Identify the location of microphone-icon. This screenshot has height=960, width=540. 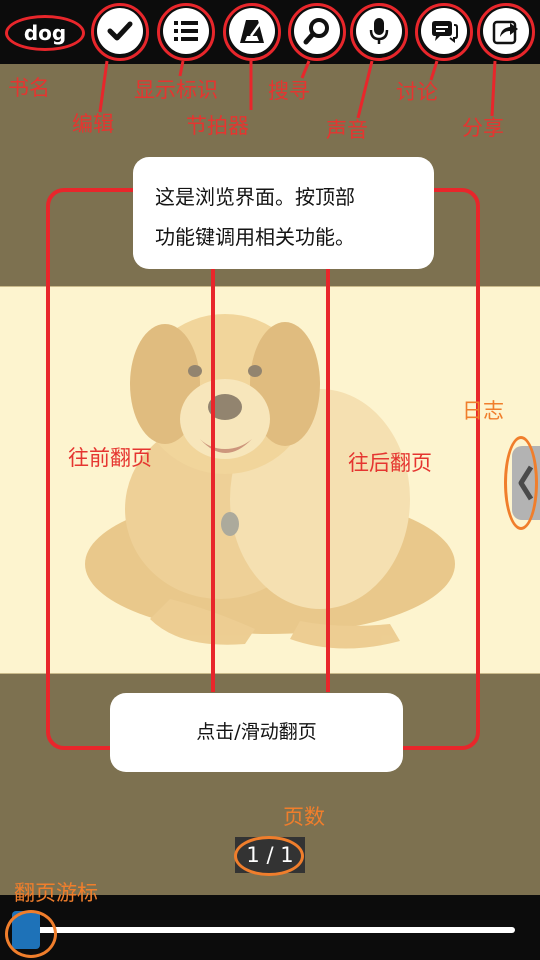
(379, 31).